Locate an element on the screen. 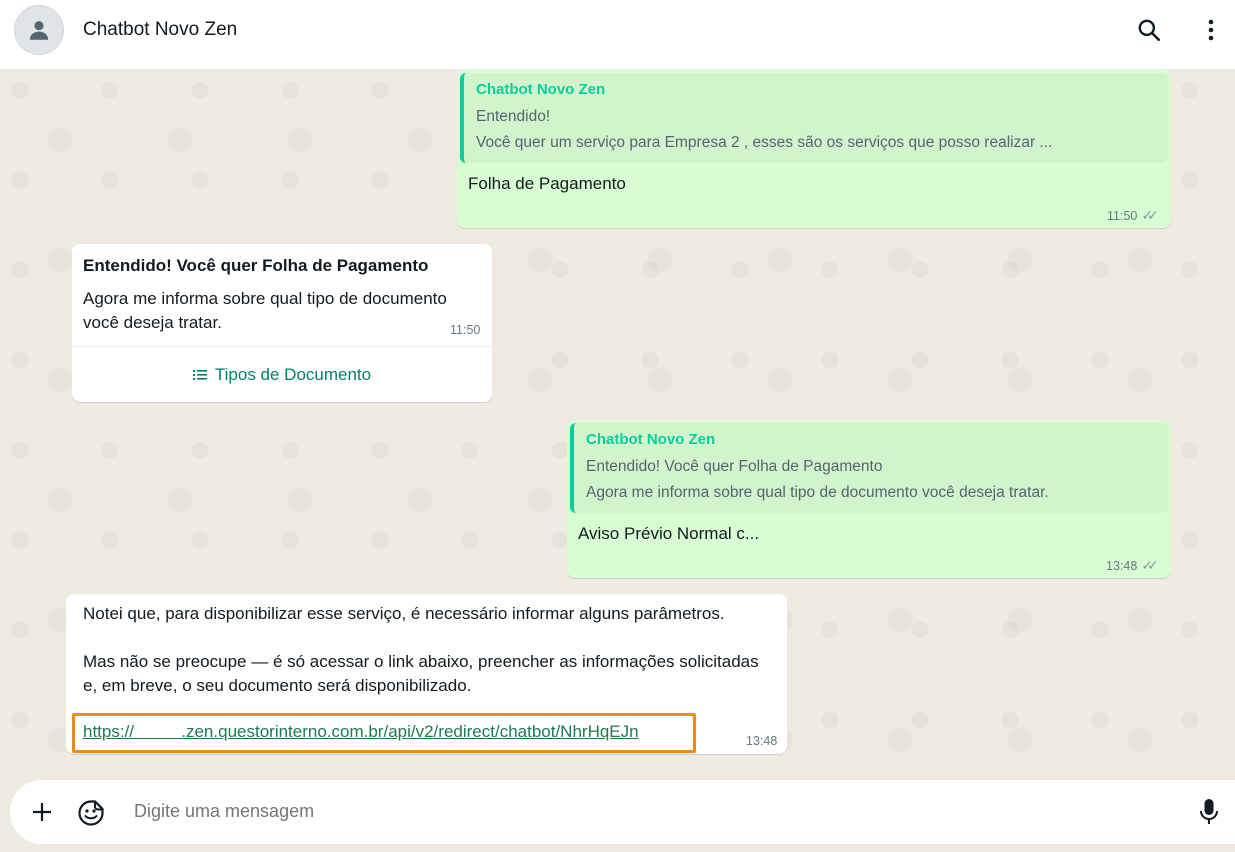 The height and width of the screenshot is (852, 1235). list-button-label: Tipos de Documento is located at coordinates (293, 374).